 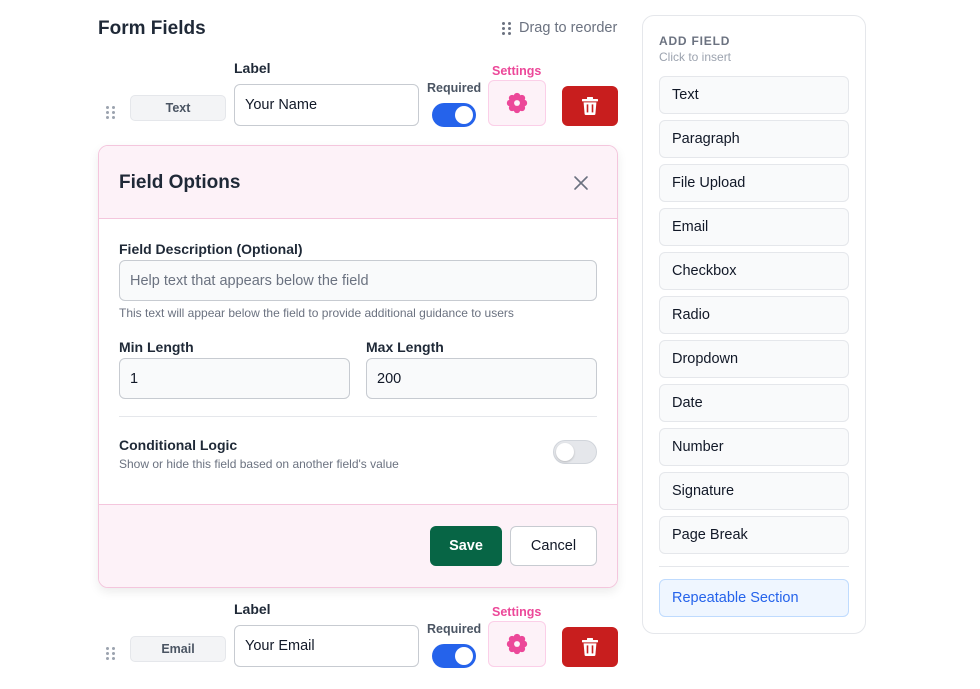 What do you see at coordinates (754, 566) in the screenshot?
I see `add-field-divider` at bounding box center [754, 566].